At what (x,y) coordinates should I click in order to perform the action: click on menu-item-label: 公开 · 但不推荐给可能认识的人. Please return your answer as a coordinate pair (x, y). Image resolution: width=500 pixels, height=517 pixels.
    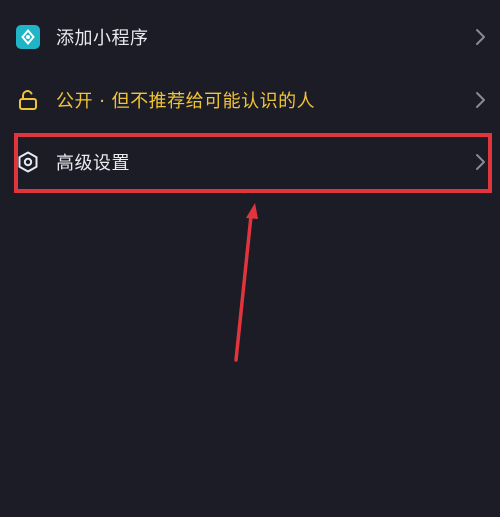
    Looking at the image, I should click on (186, 101).